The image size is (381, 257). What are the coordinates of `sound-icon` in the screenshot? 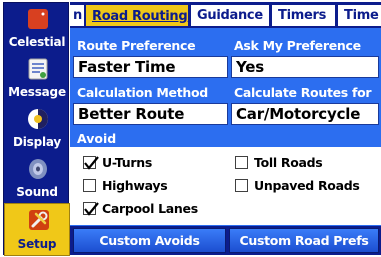 It's located at (38, 169).